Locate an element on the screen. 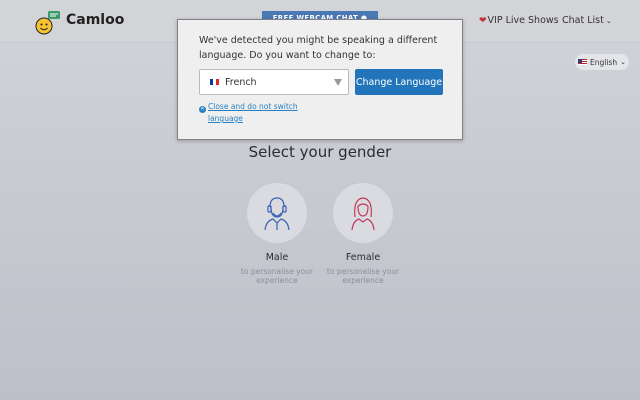 The width and height of the screenshot is (640, 400). language-dropdown-value: French is located at coordinates (241, 82).